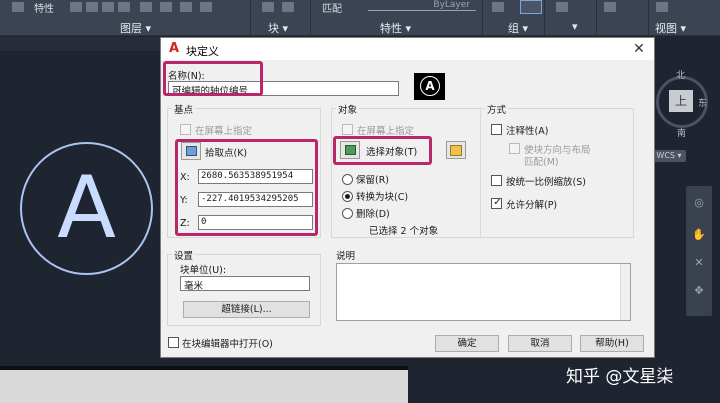 The image size is (720, 403). Describe the element at coordinates (541, 162) in the screenshot. I see `match-orientation-label-2: 匹配(M)` at that location.